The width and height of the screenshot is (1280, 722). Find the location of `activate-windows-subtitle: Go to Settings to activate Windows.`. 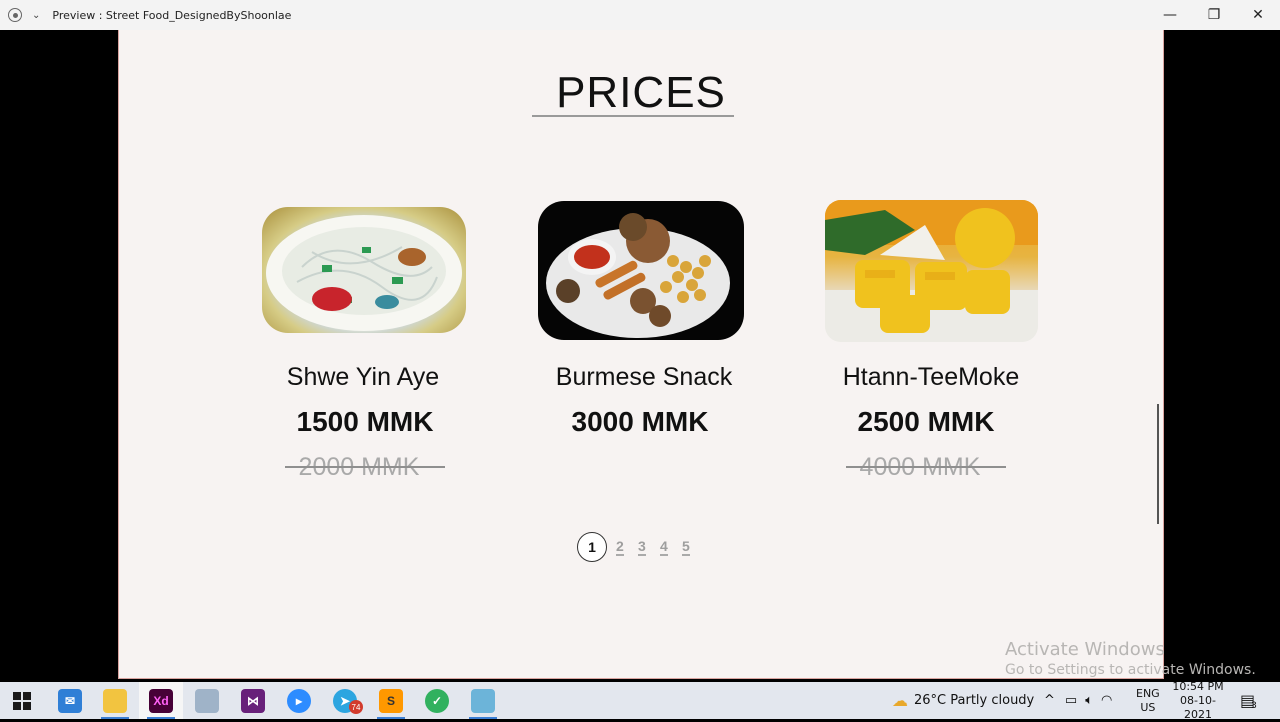

activate-windows-subtitle: Go to Settings to activate Windows. is located at coordinates (1130, 670).